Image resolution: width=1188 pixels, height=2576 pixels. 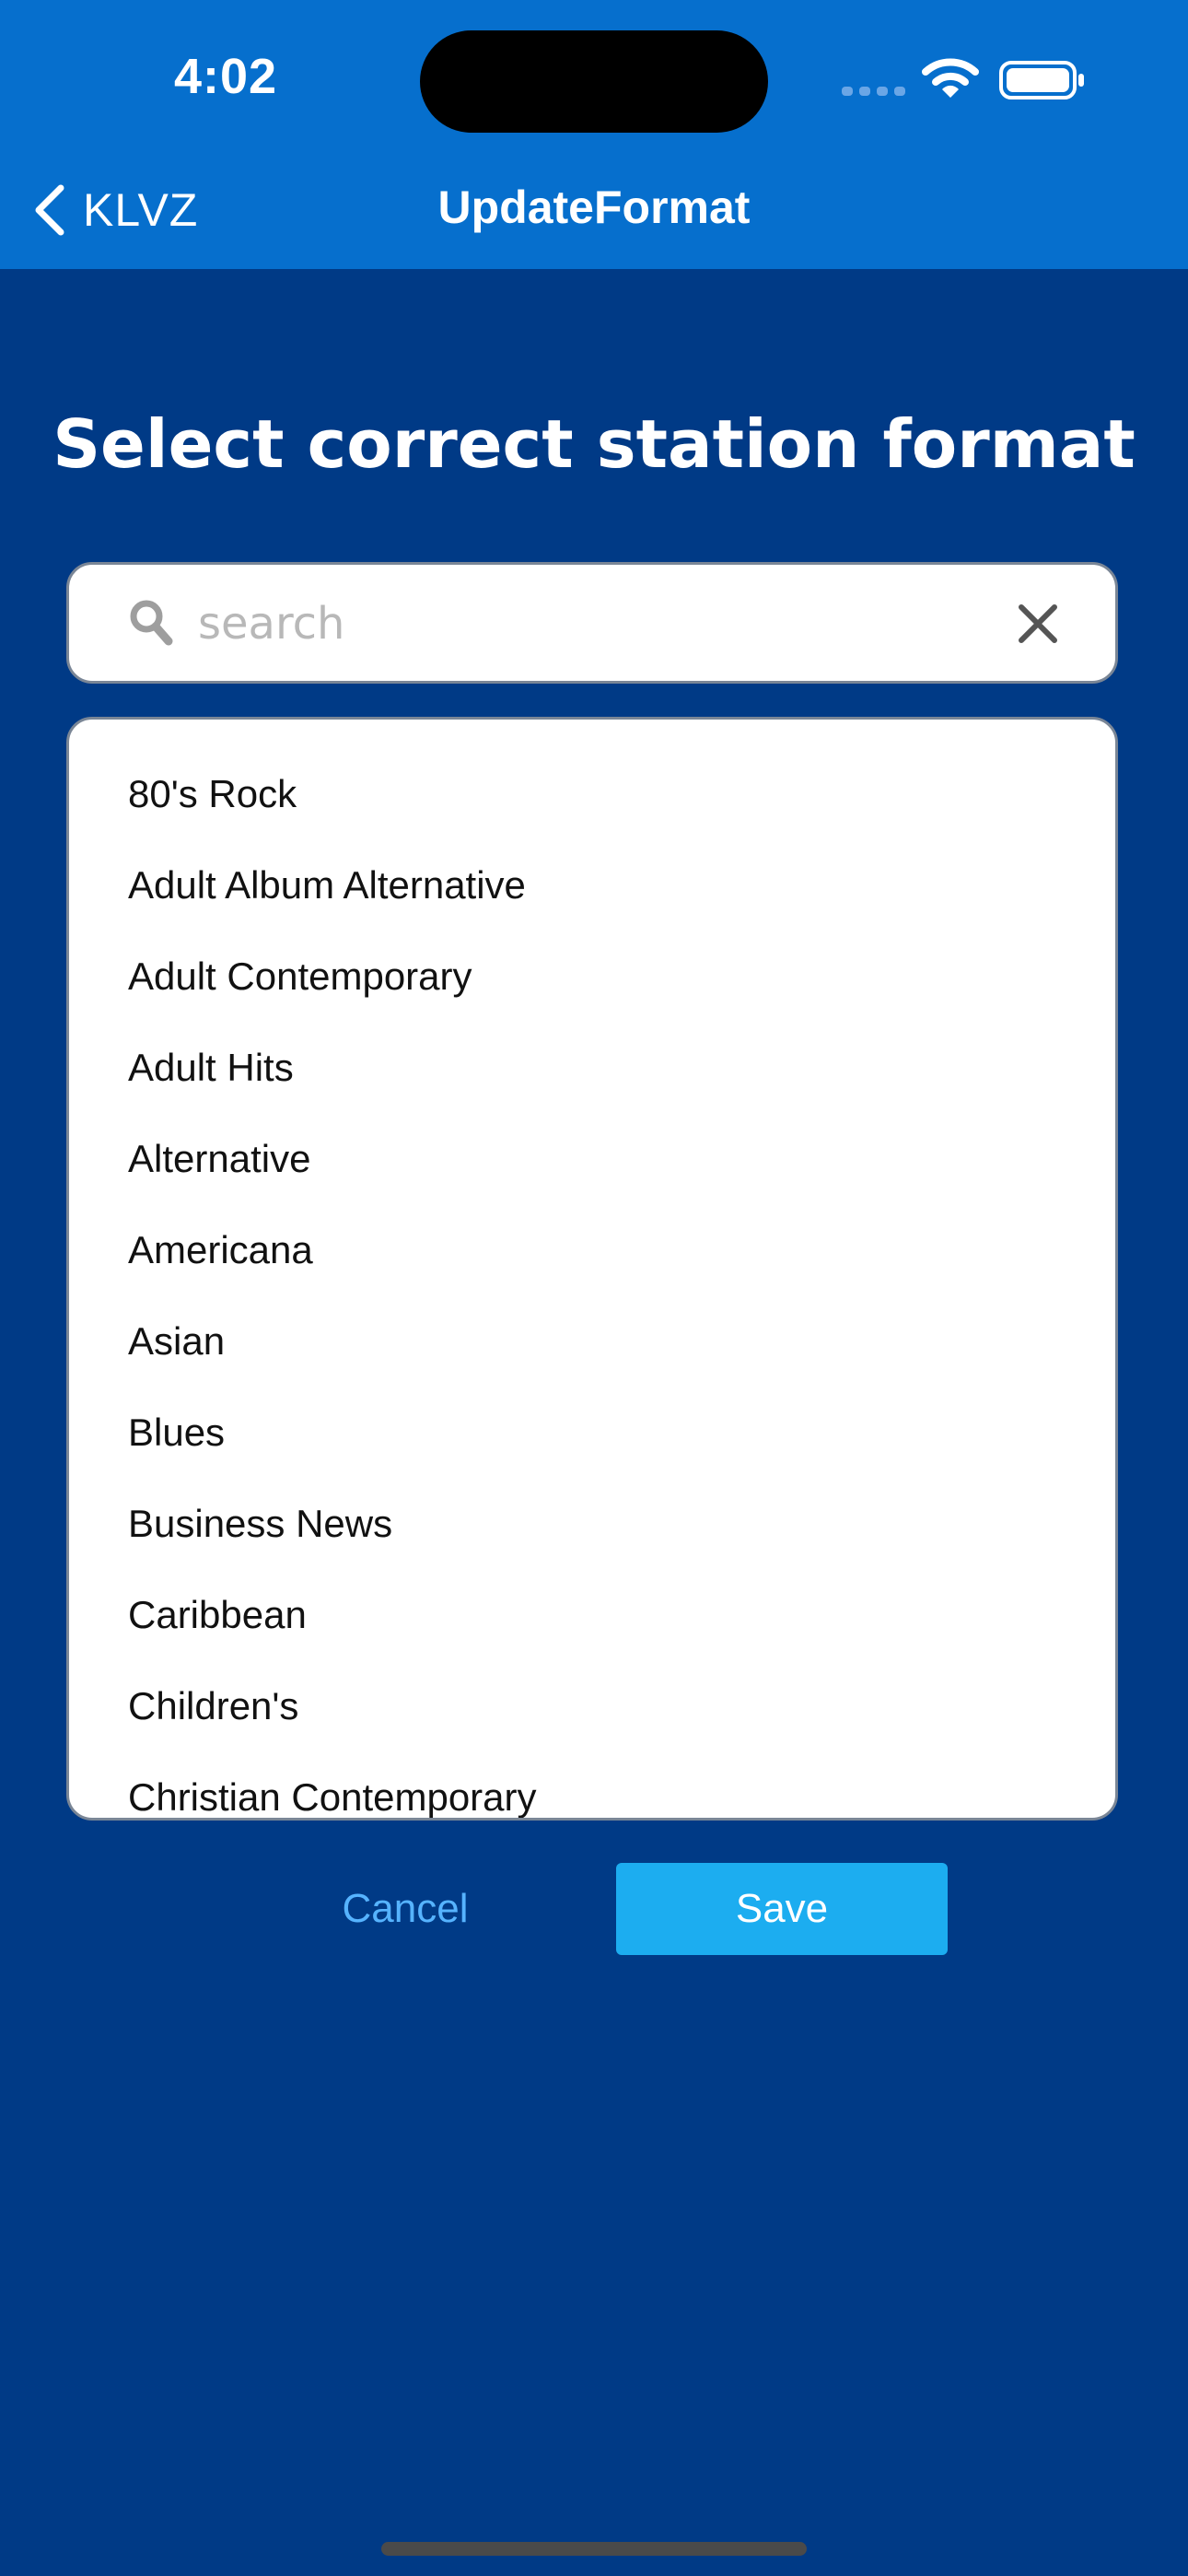 What do you see at coordinates (219, 1159) in the screenshot?
I see `list-item: Alternative` at bounding box center [219, 1159].